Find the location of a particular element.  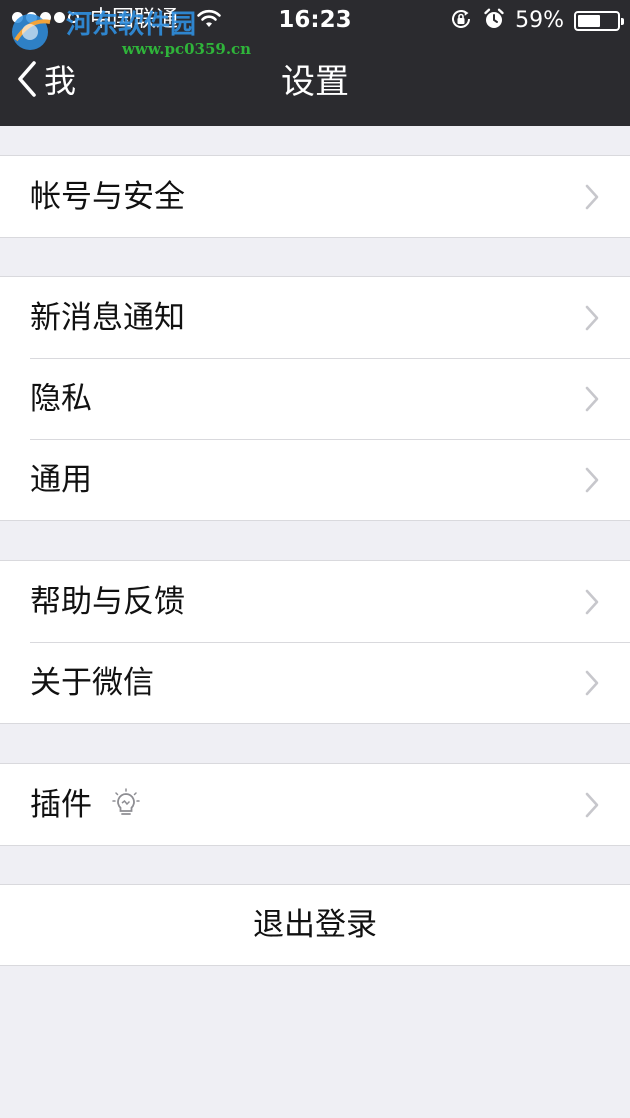

status-bar: 中国联通 16:23 59% is located at coordinates (315, 20).